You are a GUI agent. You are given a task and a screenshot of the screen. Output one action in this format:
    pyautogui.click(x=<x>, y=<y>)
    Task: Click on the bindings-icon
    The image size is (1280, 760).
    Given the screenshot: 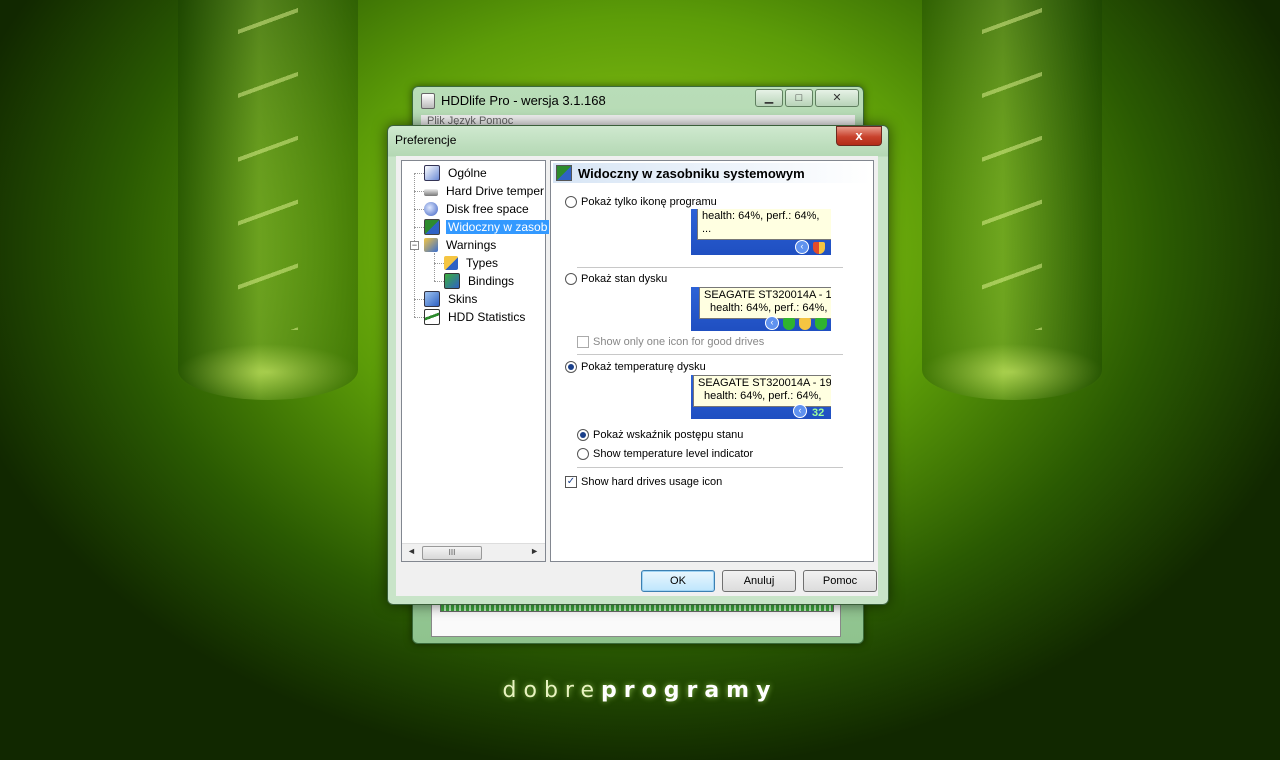 What is the action you would take?
    pyautogui.click(x=452, y=280)
    